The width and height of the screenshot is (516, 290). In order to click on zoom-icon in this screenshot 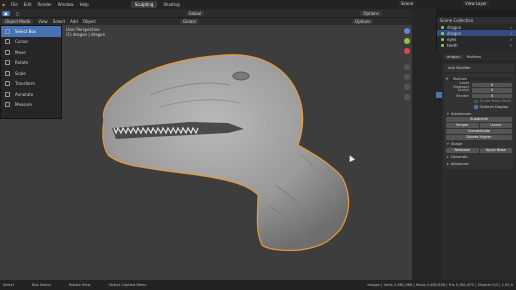, I will do `click(407, 67)`.